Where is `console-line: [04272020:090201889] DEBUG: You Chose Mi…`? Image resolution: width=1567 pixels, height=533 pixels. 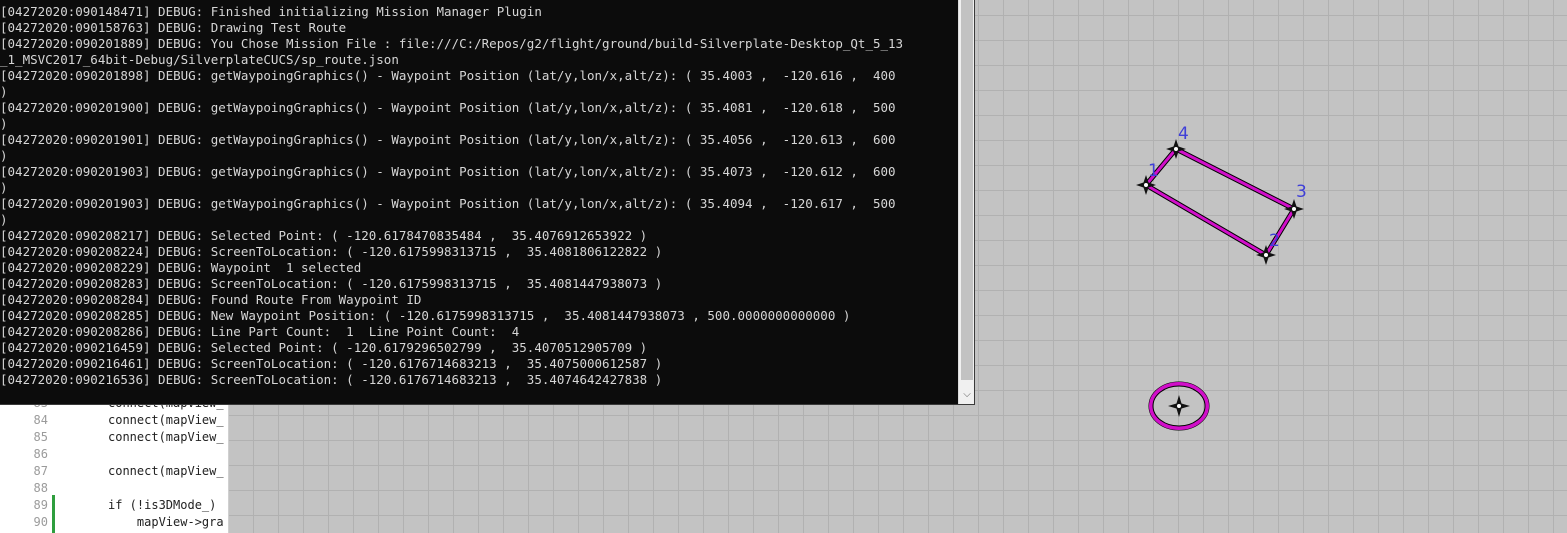
console-line: [04272020:090201889] DEBUG: You Chose Mi… is located at coordinates (452, 43).